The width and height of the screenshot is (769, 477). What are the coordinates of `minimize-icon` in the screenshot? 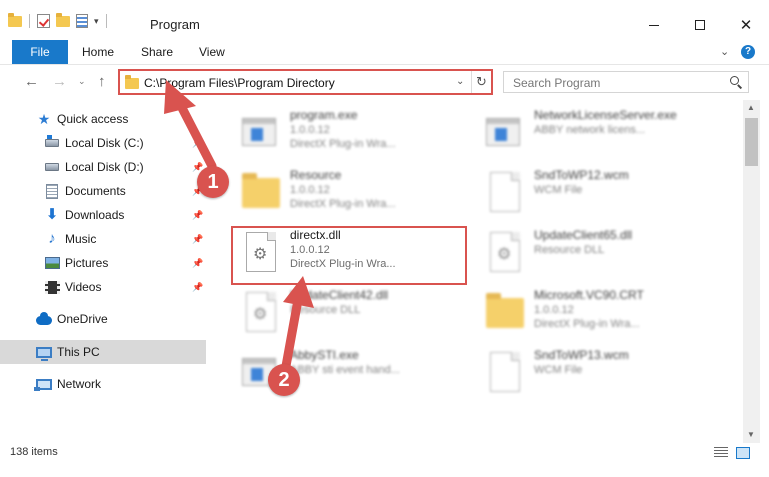 It's located at (654, 25).